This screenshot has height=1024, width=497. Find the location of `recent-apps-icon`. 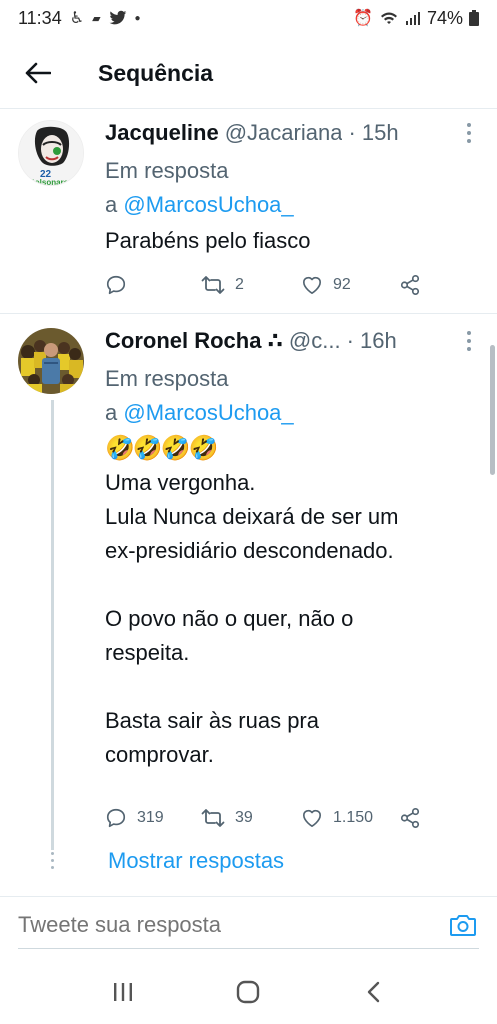

recent-apps-icon is located at coordinates (122, 992).